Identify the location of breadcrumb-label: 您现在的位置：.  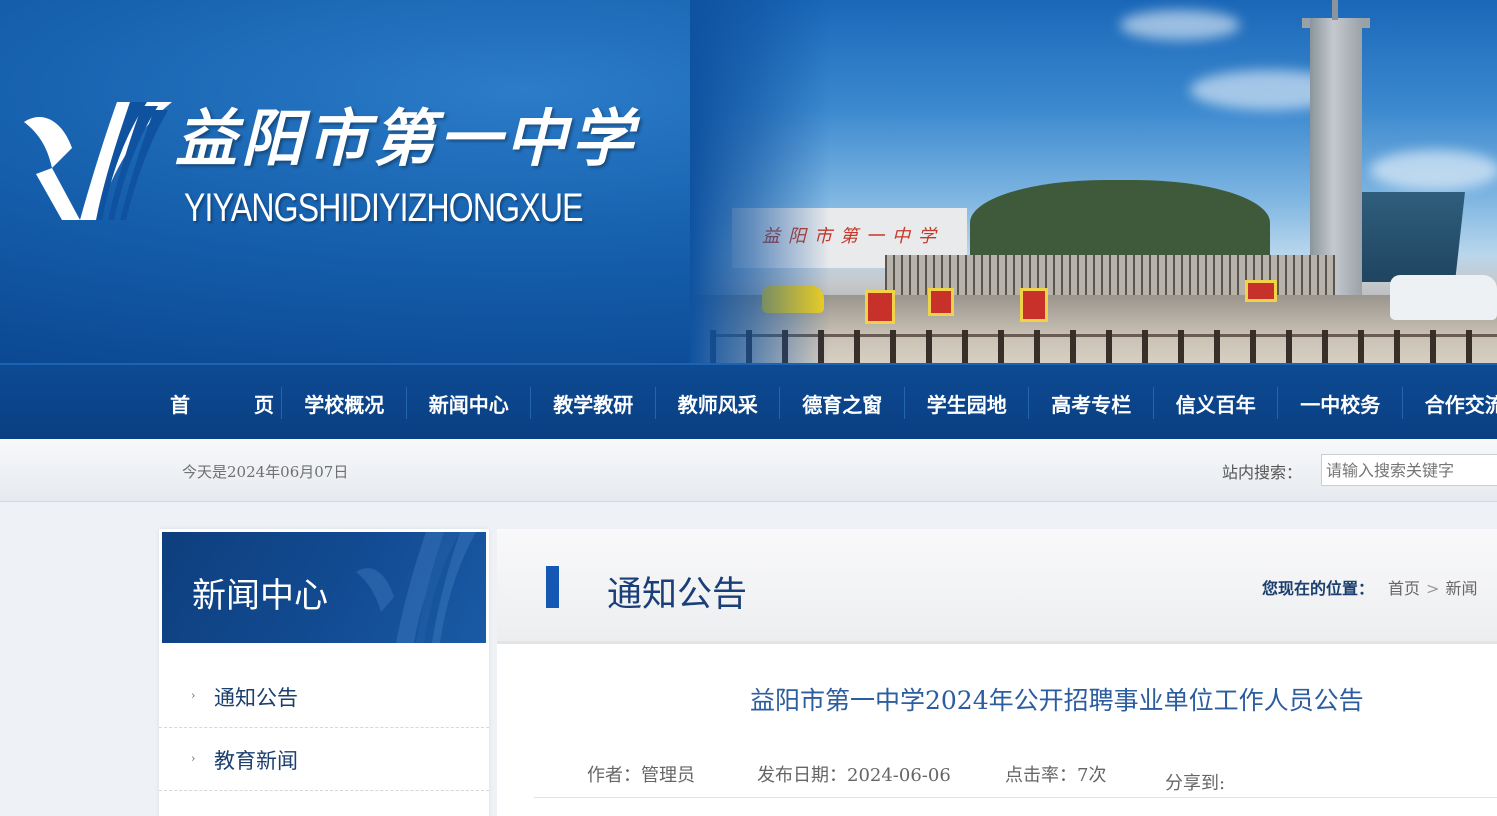
(1318, 588).